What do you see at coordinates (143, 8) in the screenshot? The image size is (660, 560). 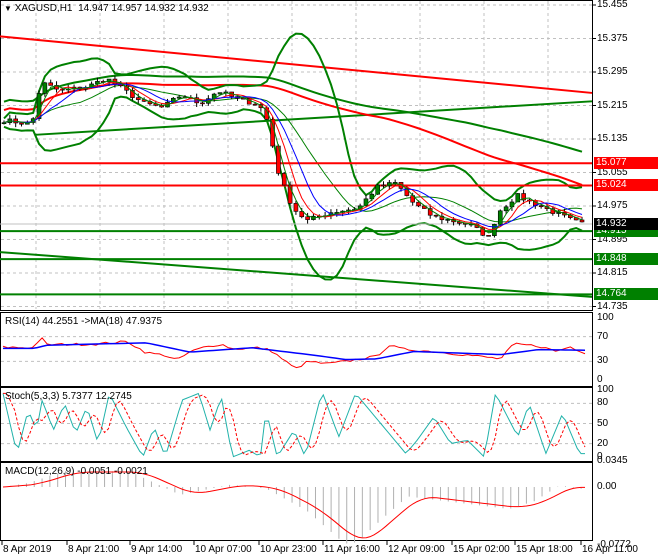 I see `ohlc-values: 14.947 14.957 14.932 14.932` at bounding box center [143, 8].